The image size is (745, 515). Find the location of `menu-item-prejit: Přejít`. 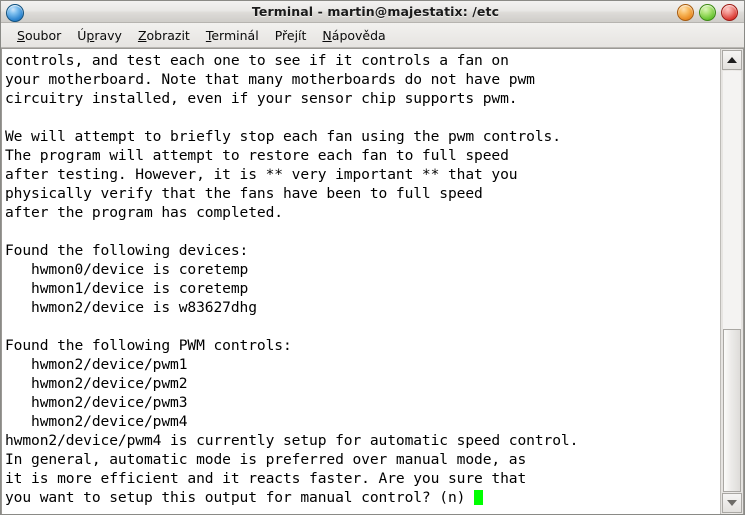

menu-item-prejit: Přejít is located at coordinates (291, 35).